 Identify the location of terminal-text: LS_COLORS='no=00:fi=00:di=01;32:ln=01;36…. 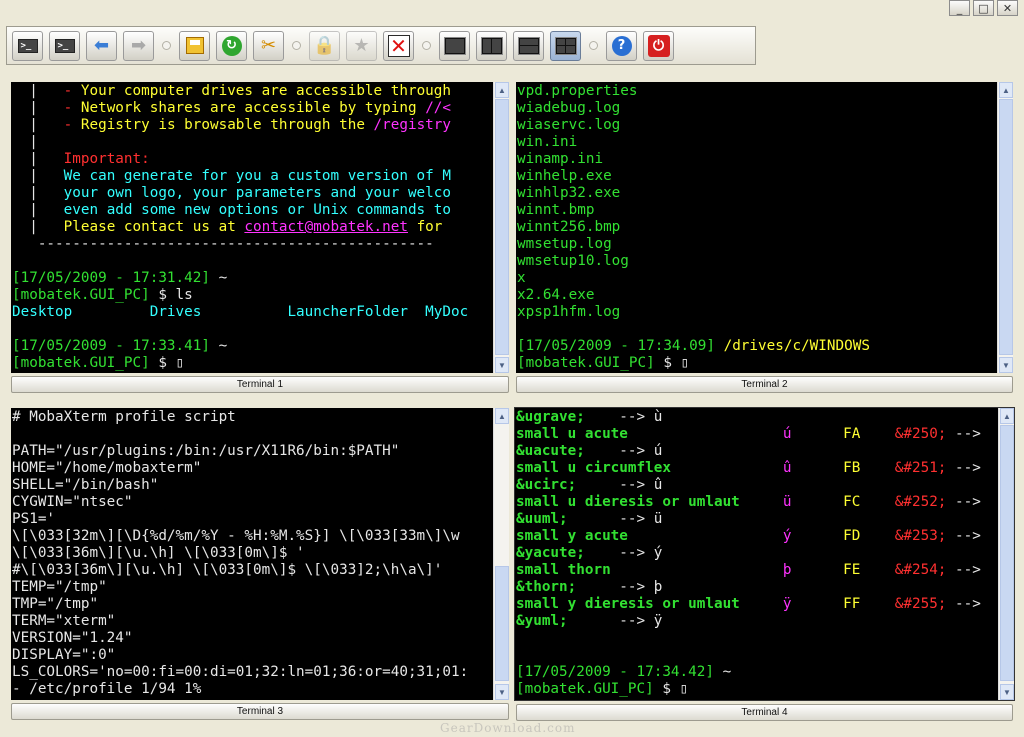
(240, 672).